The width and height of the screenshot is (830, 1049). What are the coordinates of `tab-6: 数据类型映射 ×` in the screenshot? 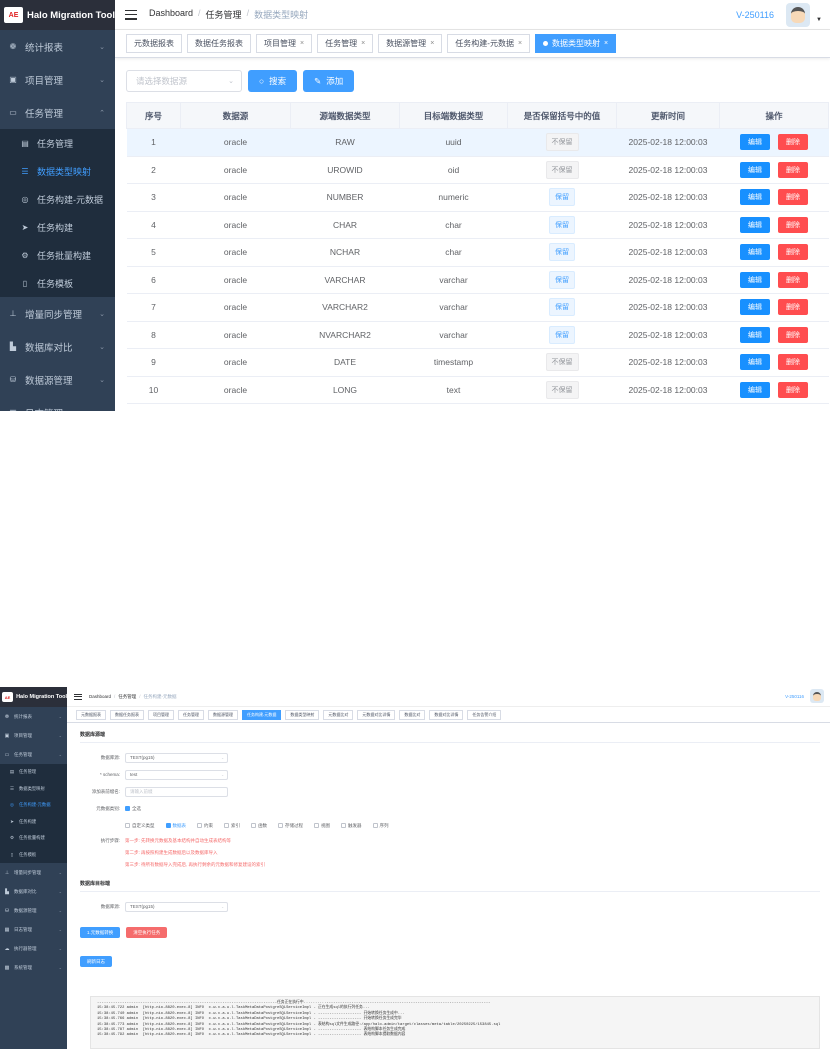 It's located at (576, 43).